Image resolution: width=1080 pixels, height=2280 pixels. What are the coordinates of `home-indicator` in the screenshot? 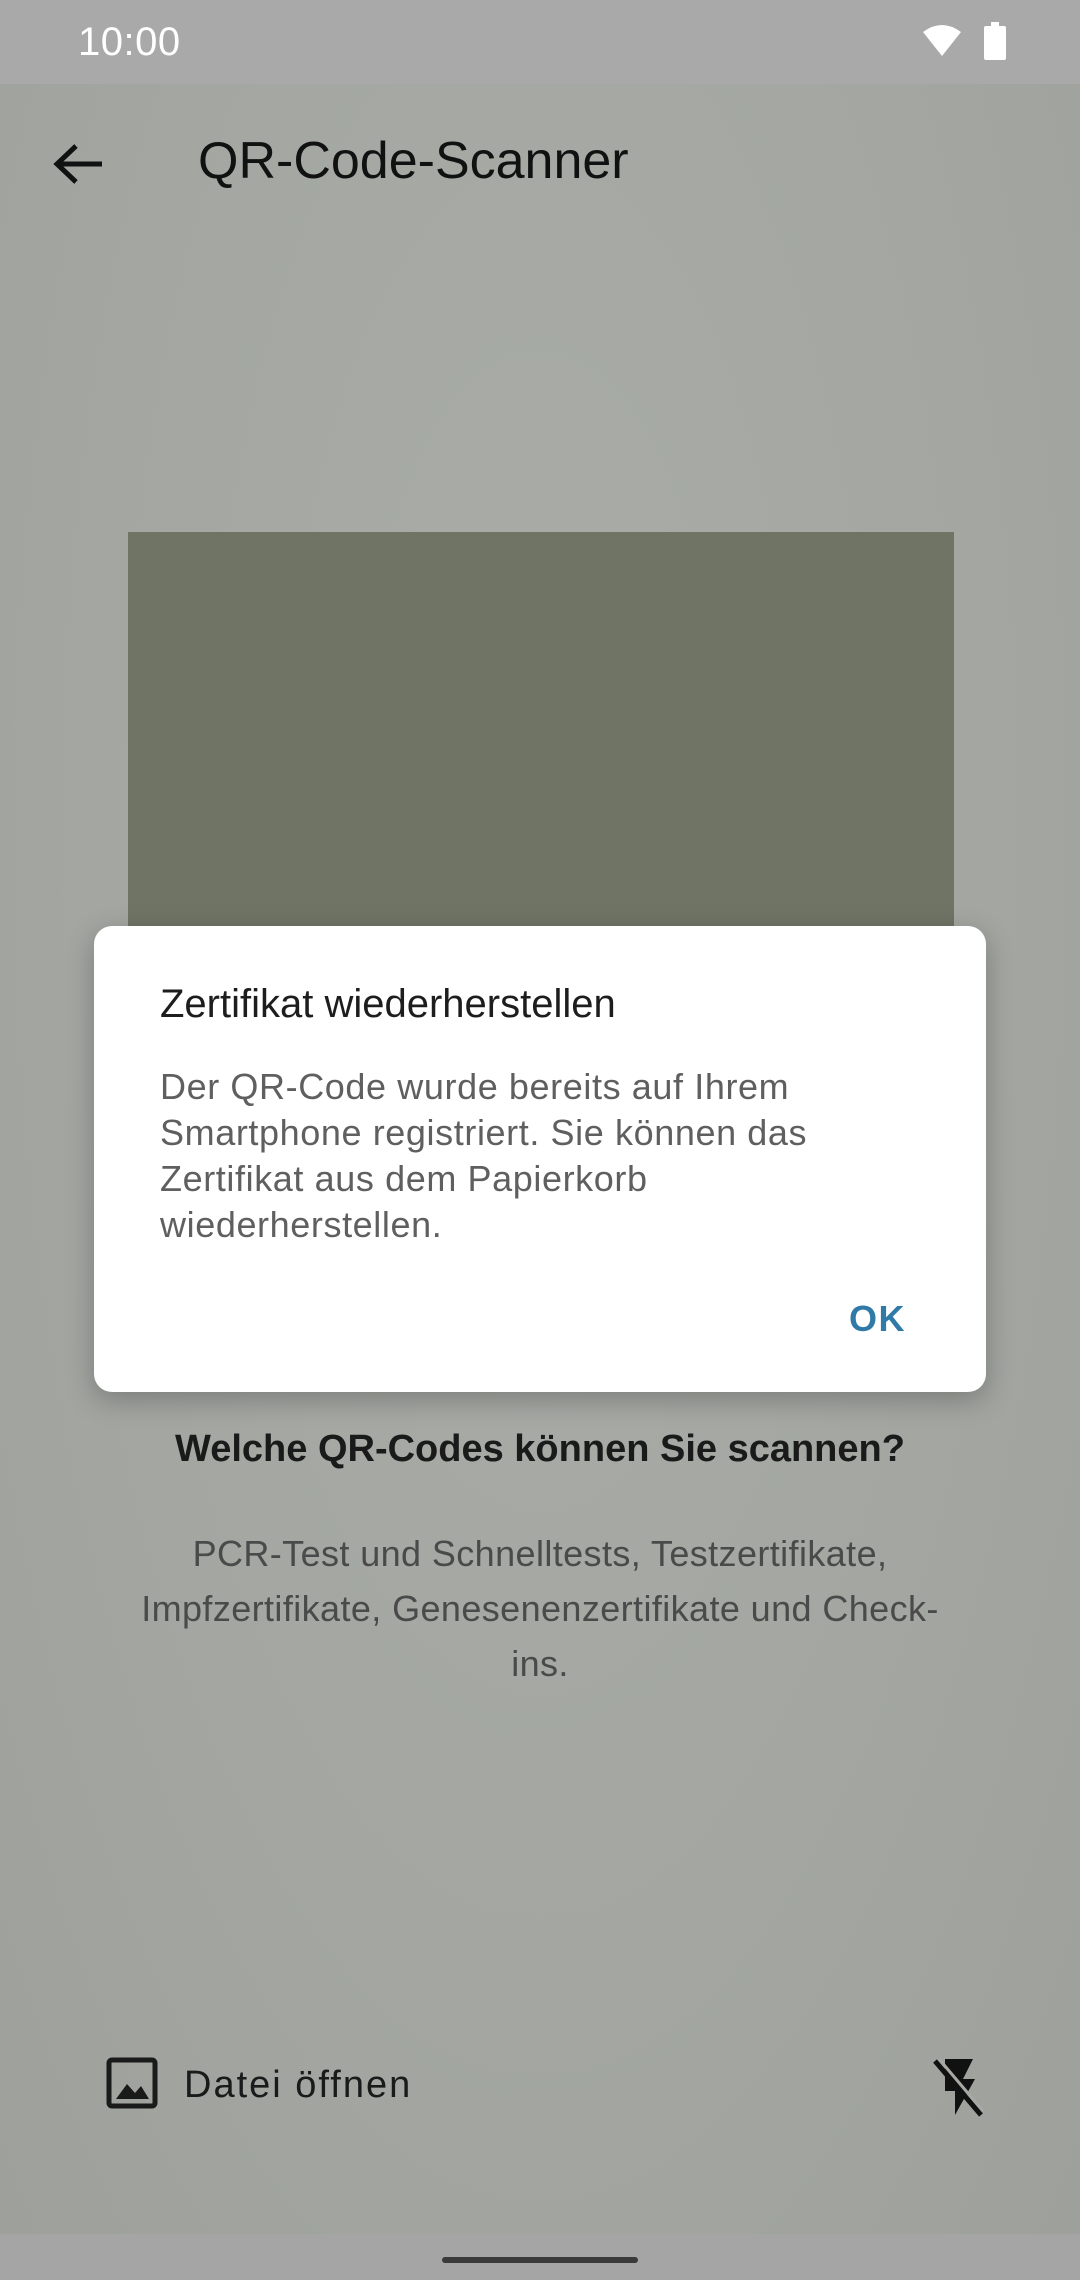 It's located at (540, 2260).